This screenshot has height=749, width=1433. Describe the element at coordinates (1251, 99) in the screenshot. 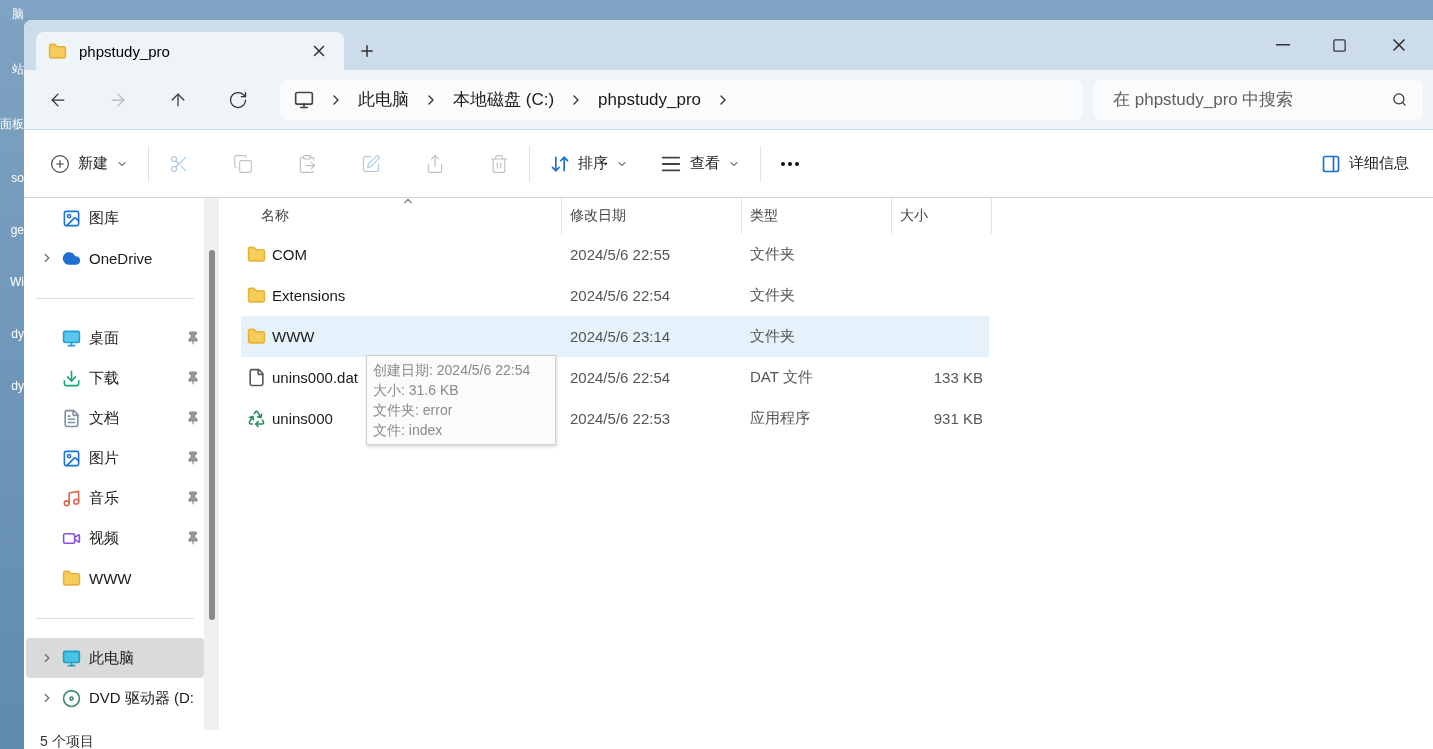

I see `search-field: 在 phpstudy_pro 中搜索` at that location.